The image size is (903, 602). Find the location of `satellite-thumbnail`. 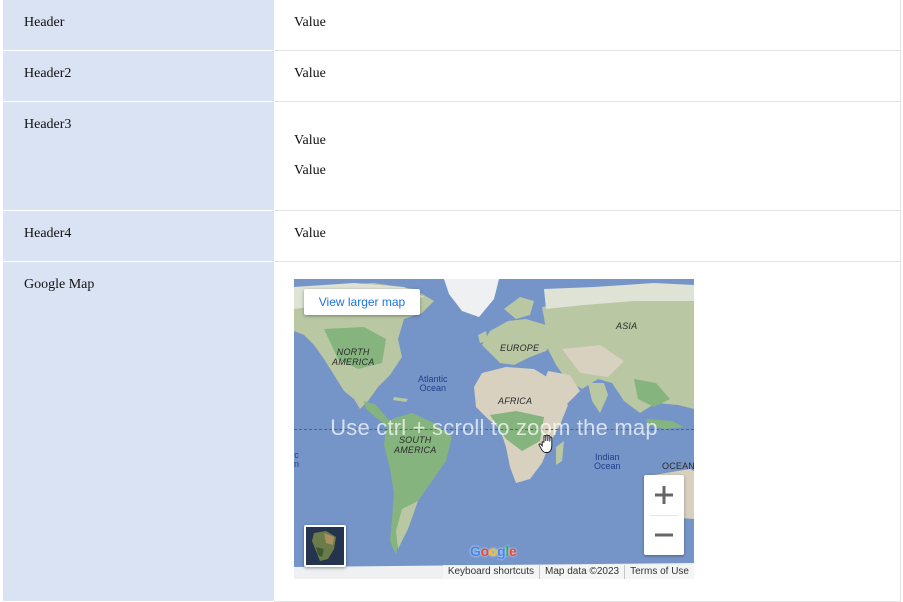

satellite-thumbnail is located at coordinates (325, 545).